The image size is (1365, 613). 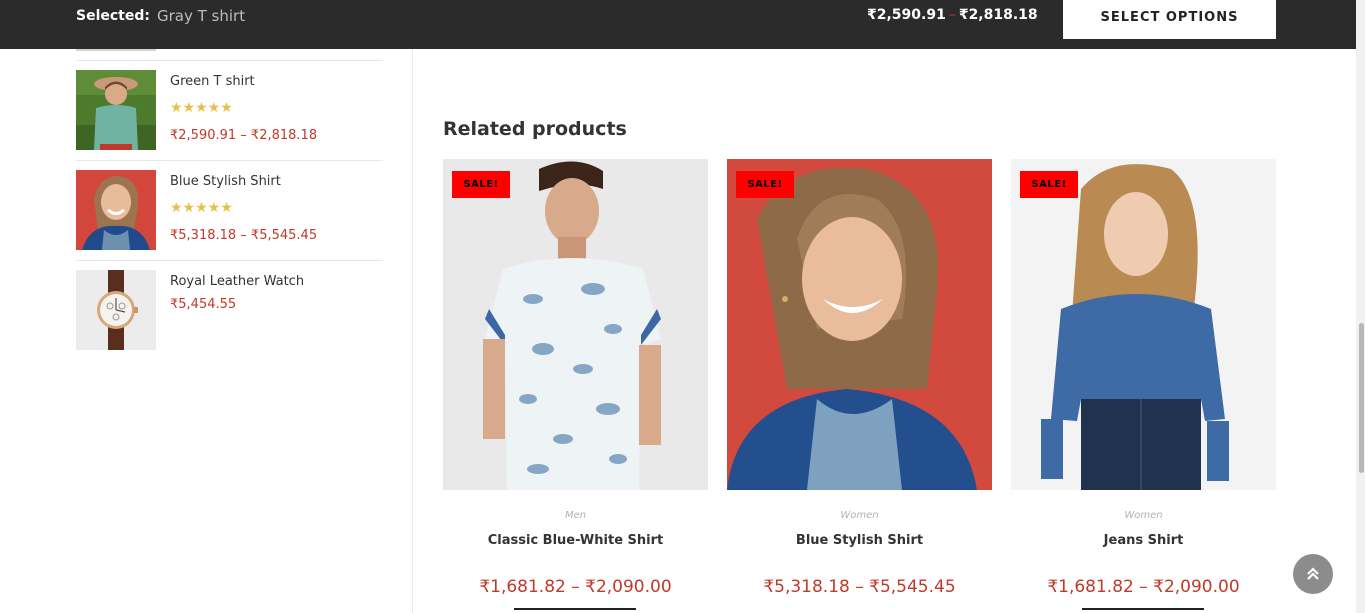 I want to click on previous-item-thumbnail-edge, so click(x=116, y=50).